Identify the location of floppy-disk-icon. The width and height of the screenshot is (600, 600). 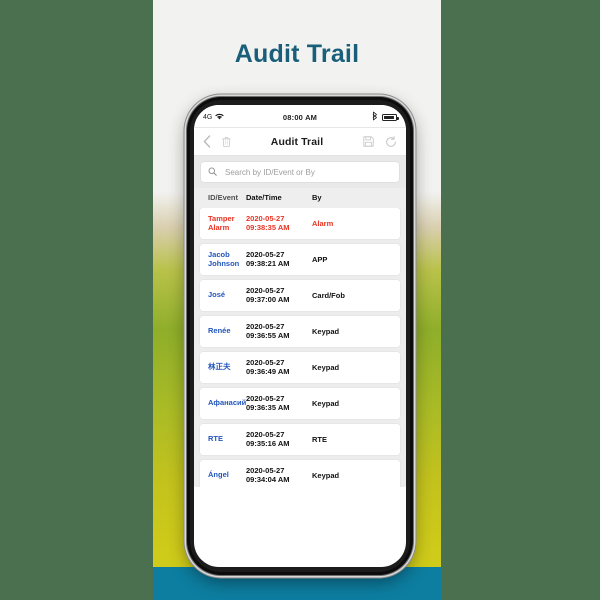
(368, 141).